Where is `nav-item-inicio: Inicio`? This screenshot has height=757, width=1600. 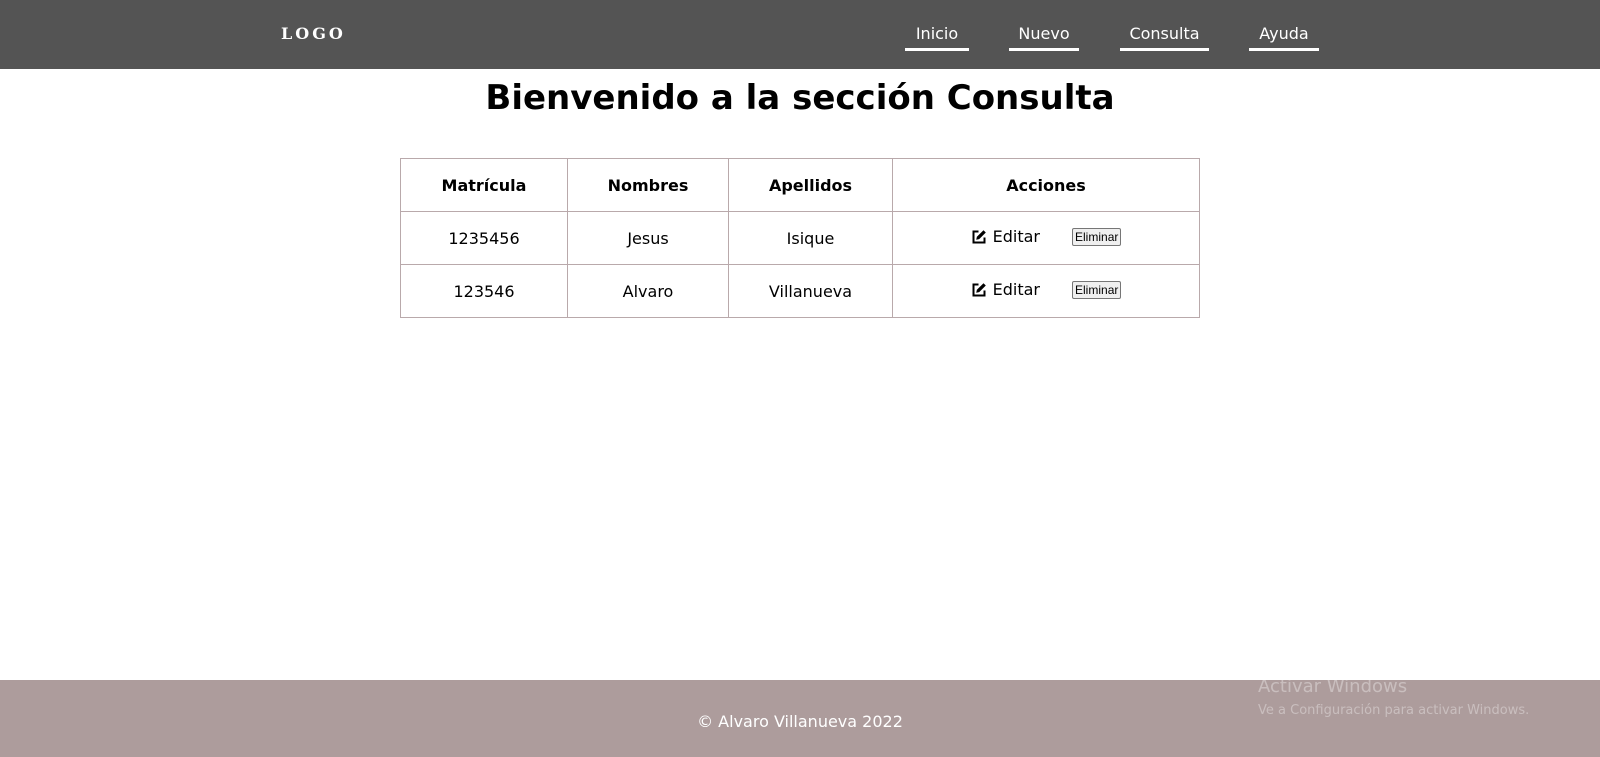 nav-item-inicio: Inicio is located at coordinates (937, 37).